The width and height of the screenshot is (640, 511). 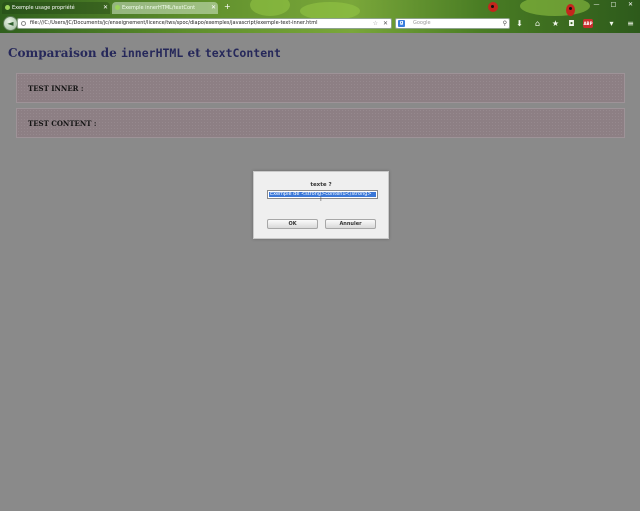 What do you see at coordinates (227, 7) in the screenshot?
I see `new-tab-button: +` at bounding box center [227, 7].